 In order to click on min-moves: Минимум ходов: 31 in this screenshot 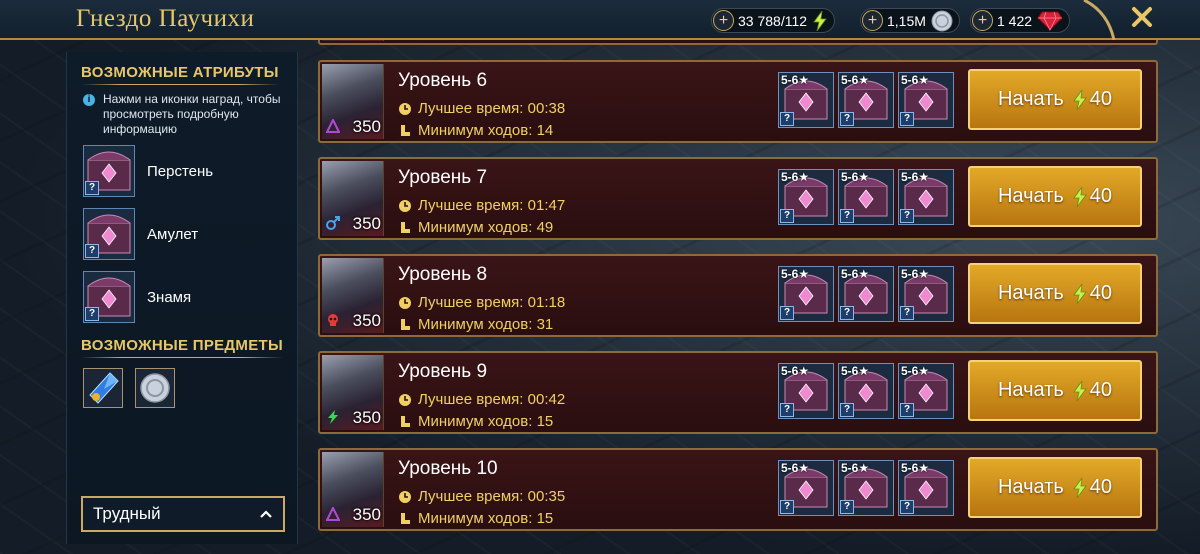, I will do `click(475, 324)`.